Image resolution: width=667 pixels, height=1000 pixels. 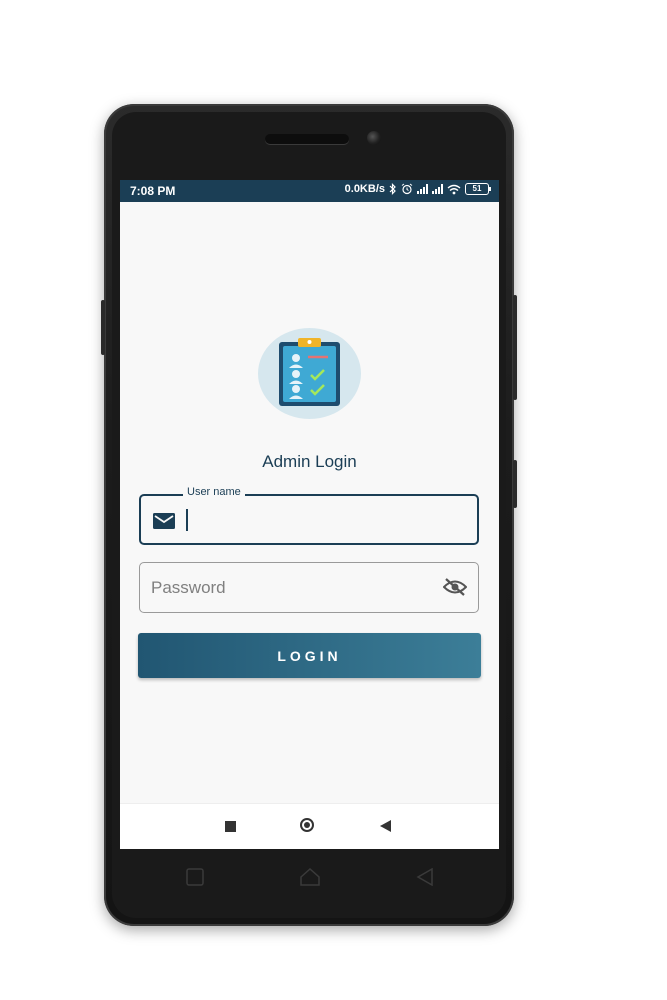 I want to click on android-nav-bar, so click(x=309, y=826).